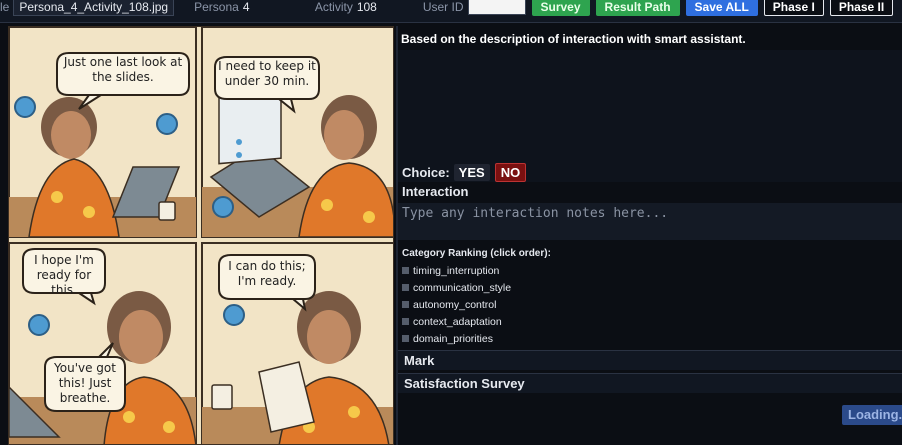  What do you see at coordinates (297, 343) in the screenshot?
I see `comic-panel-4: I can do this; I'm ready.` at bounding box center [297, 343].